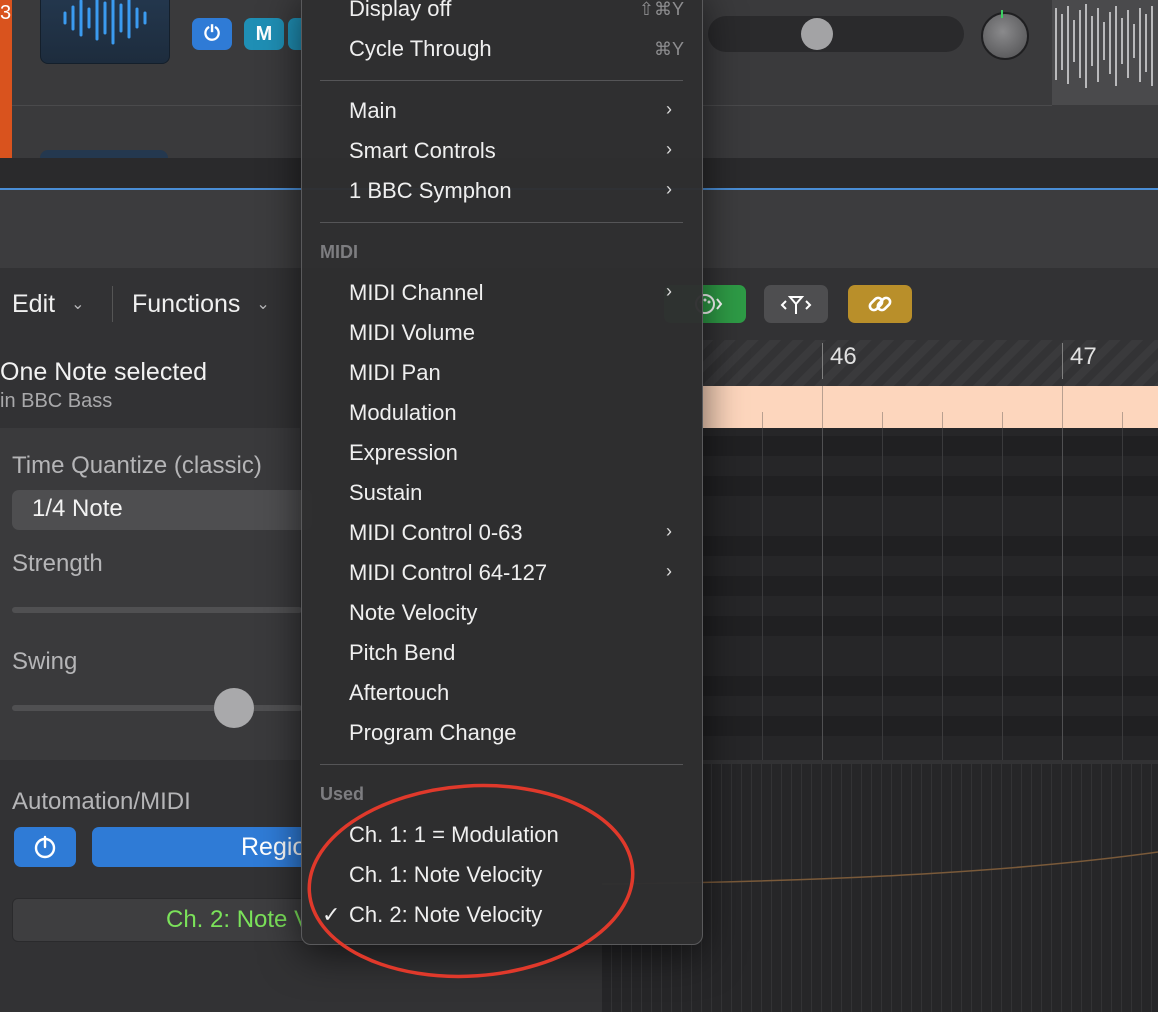 The height and width of the screenshot is (1012, 1158). What do you see at coordinates (157, 708) in the screenshot?
I see `swing-slider` at bounding box center [157, 708].